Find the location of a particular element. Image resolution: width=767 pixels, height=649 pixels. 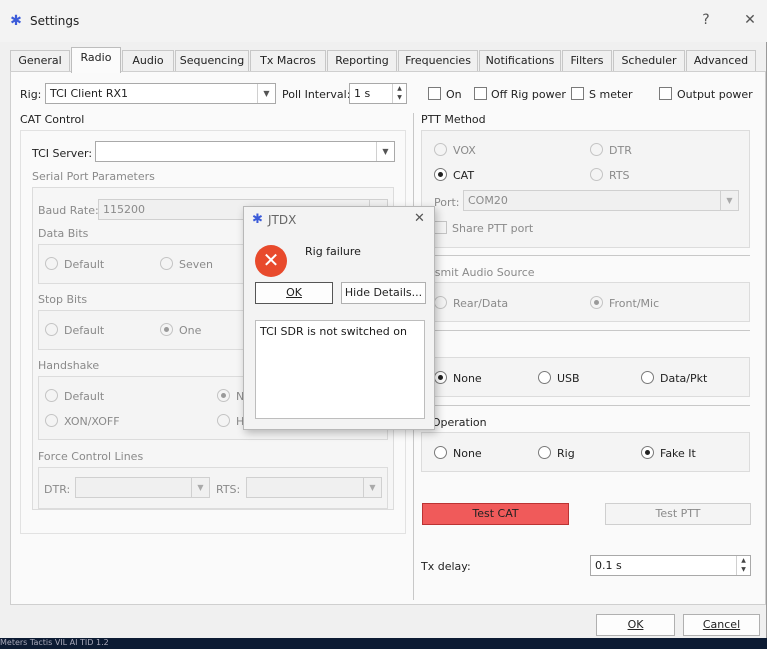

ptt-dtr-label: DTR is located at coordinates (620, 150).